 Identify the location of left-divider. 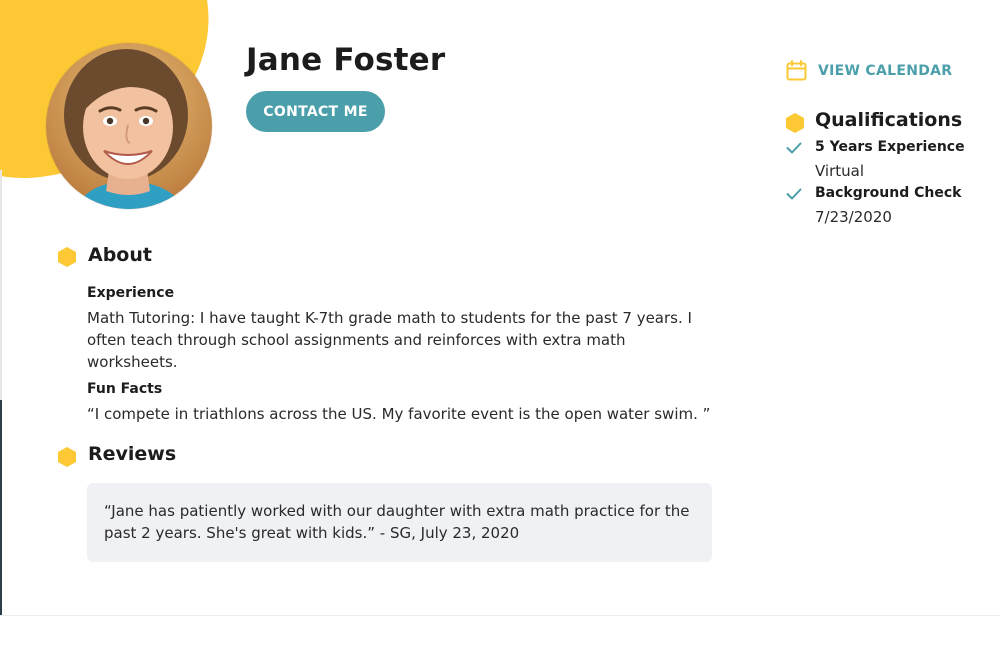
(1, 285).